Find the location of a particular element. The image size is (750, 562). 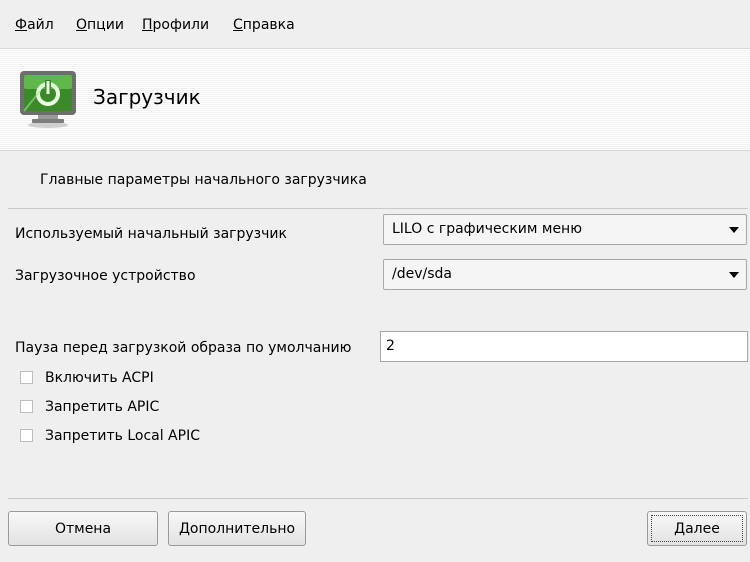

section-description: Главные параметры начального загрузчика is located at coordinates (203, 180).